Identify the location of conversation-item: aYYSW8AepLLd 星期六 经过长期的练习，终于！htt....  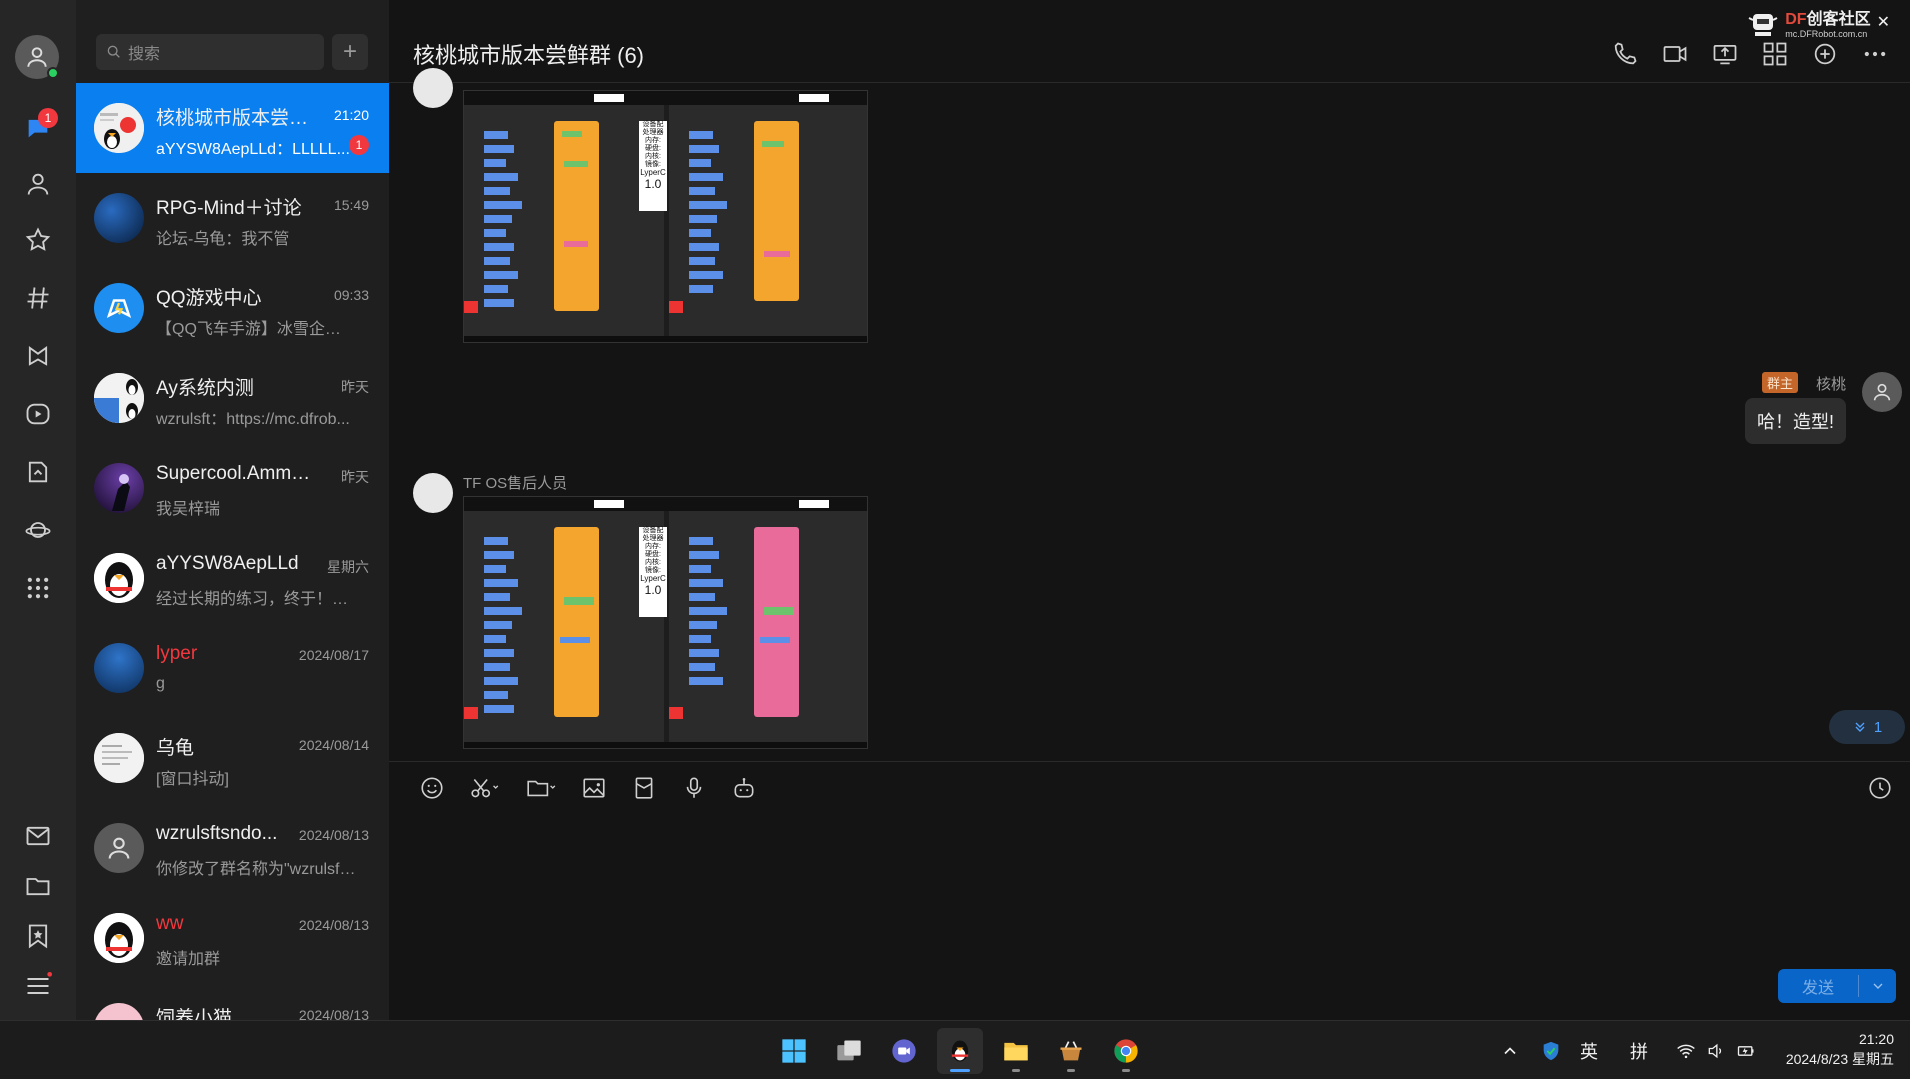
(232, 578).